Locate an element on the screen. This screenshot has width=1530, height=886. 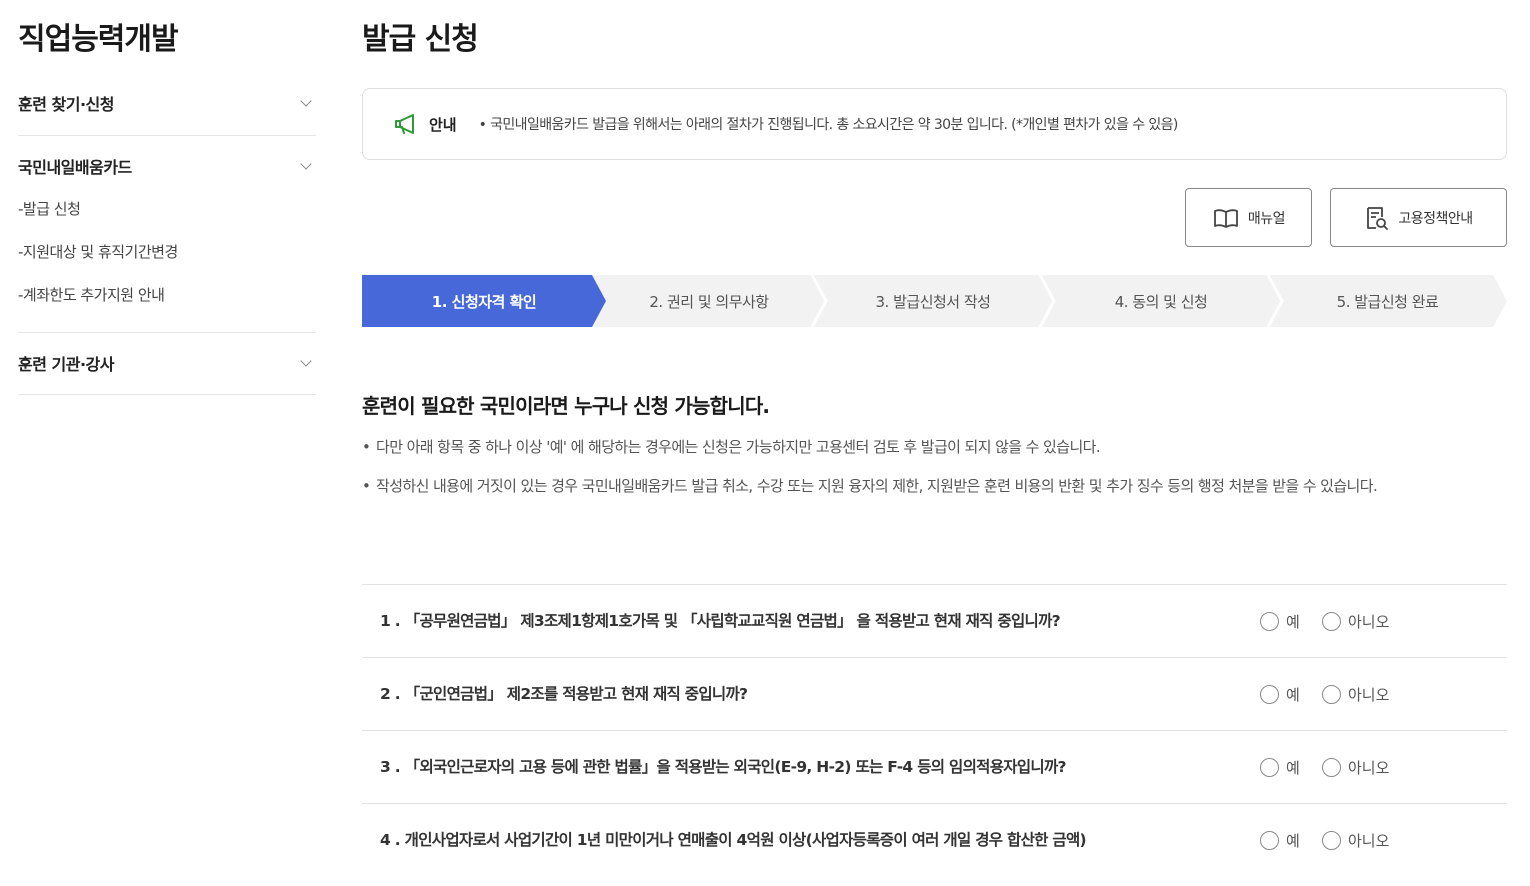
question-1-no-option: 아니오 is located at coordinates (1355, 621).